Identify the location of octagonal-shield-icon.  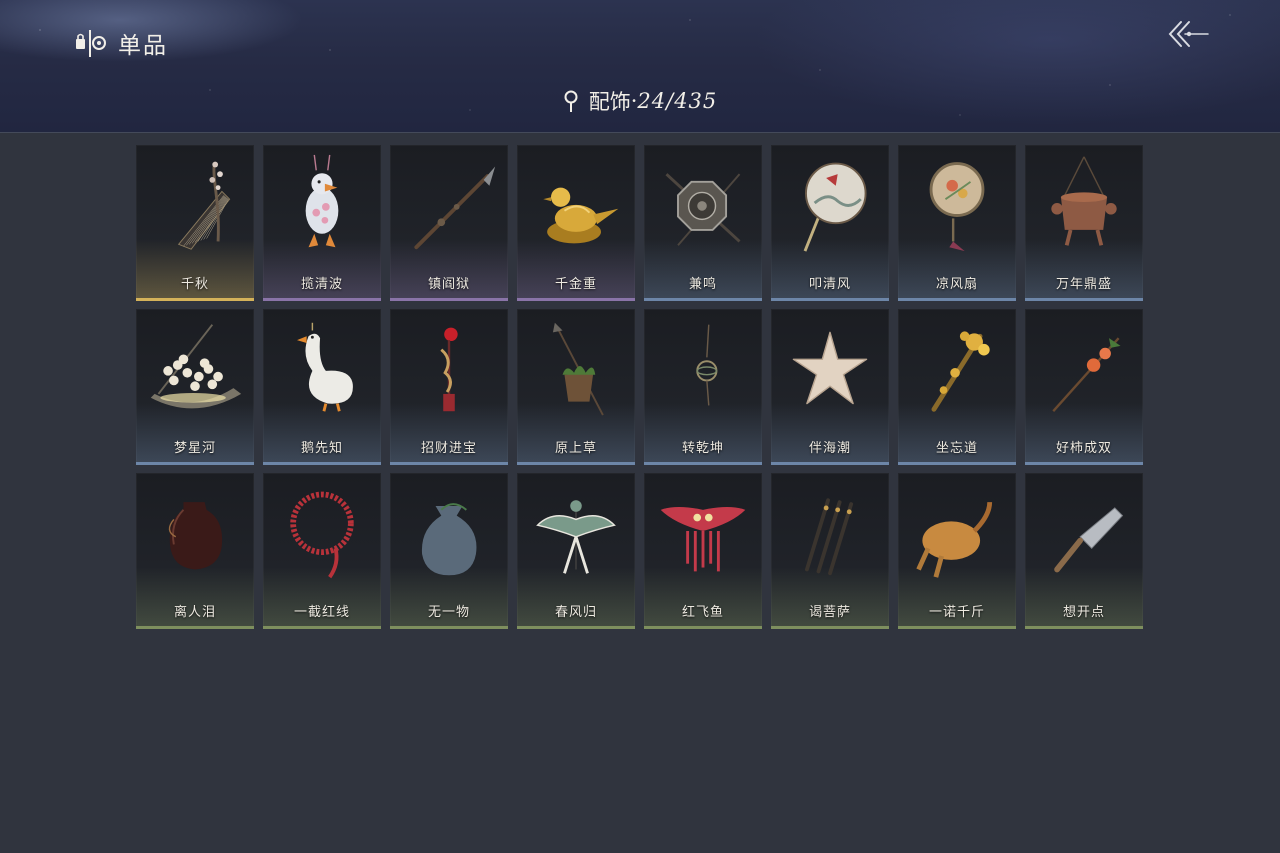
(703, 209).